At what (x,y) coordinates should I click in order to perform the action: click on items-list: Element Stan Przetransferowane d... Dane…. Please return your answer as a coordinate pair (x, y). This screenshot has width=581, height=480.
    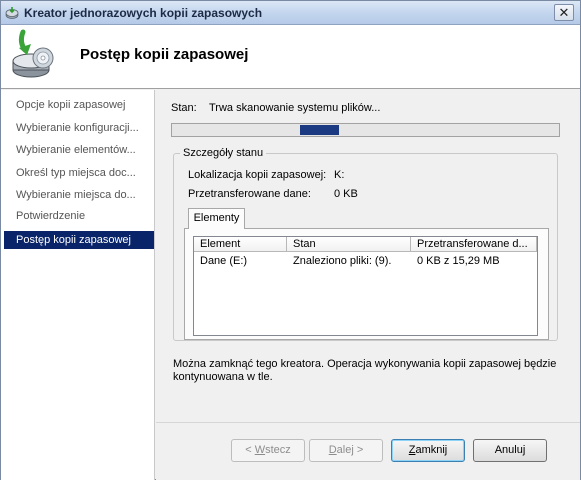
    Looking at the image, I should click on (365, 286).